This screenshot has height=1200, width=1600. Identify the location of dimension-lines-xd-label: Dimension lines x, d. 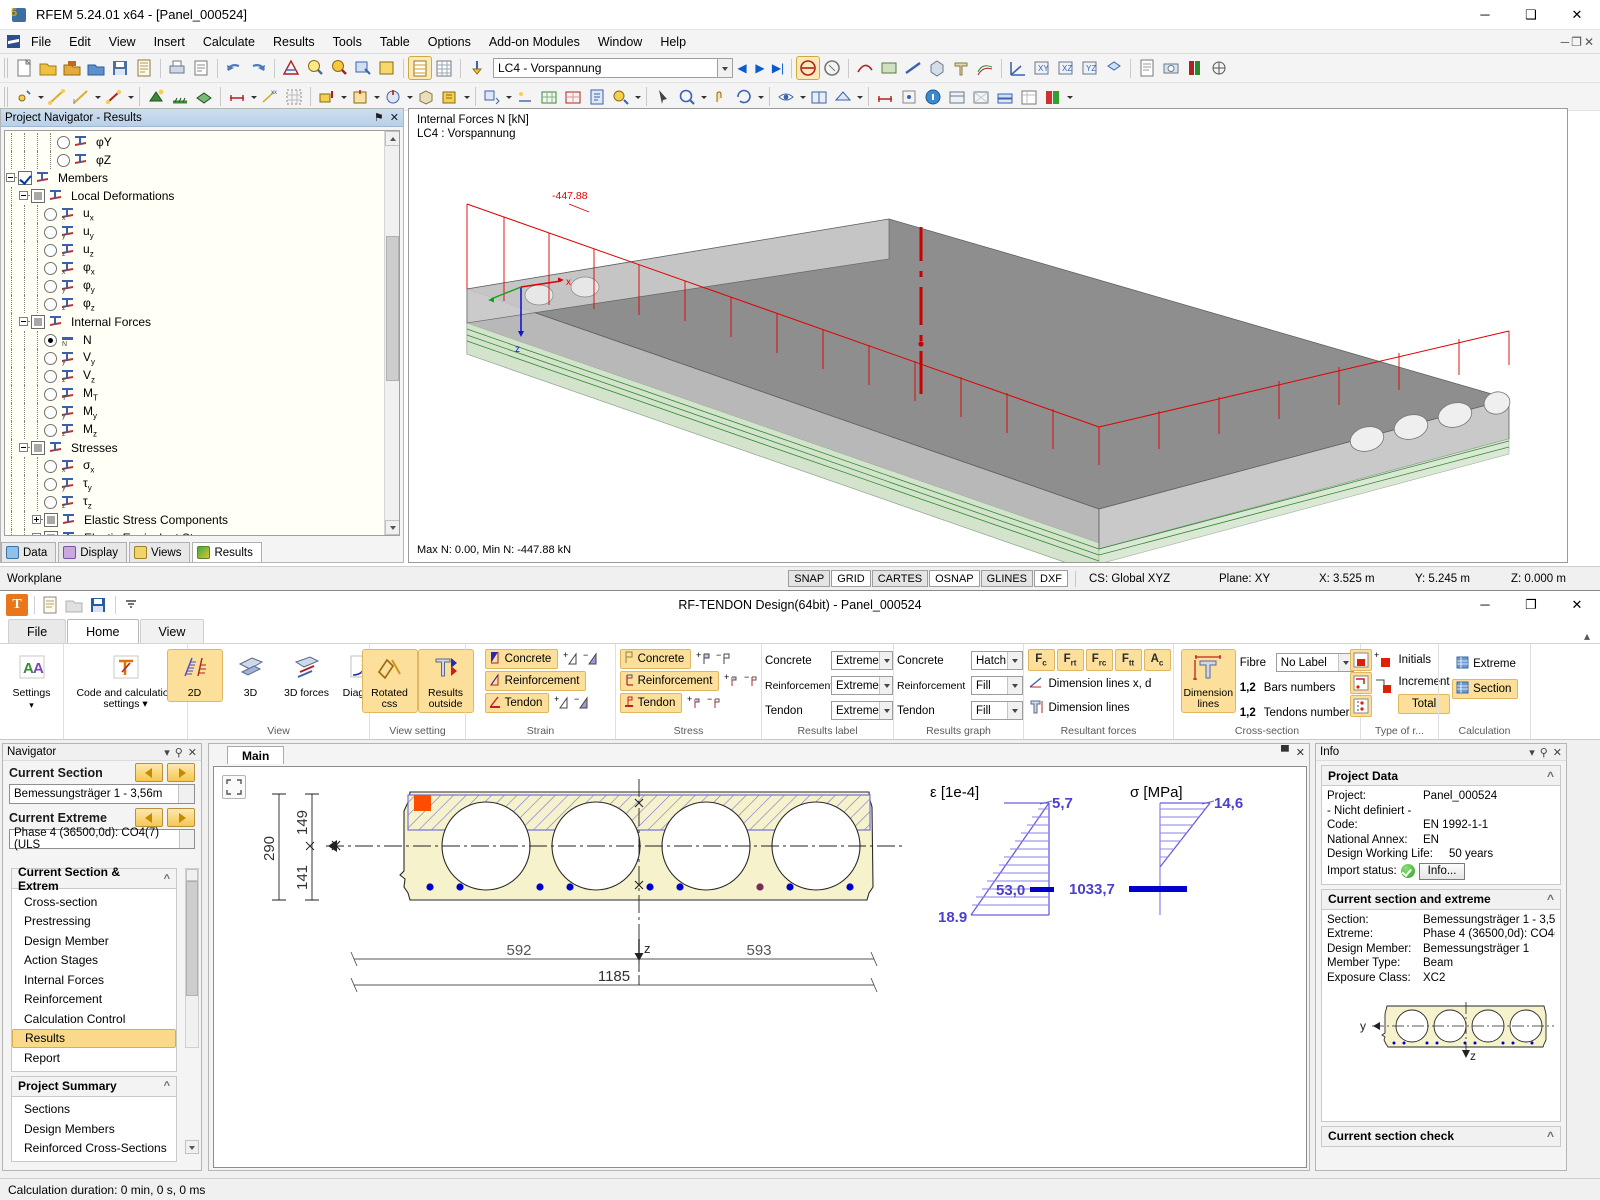
(1100, 684).